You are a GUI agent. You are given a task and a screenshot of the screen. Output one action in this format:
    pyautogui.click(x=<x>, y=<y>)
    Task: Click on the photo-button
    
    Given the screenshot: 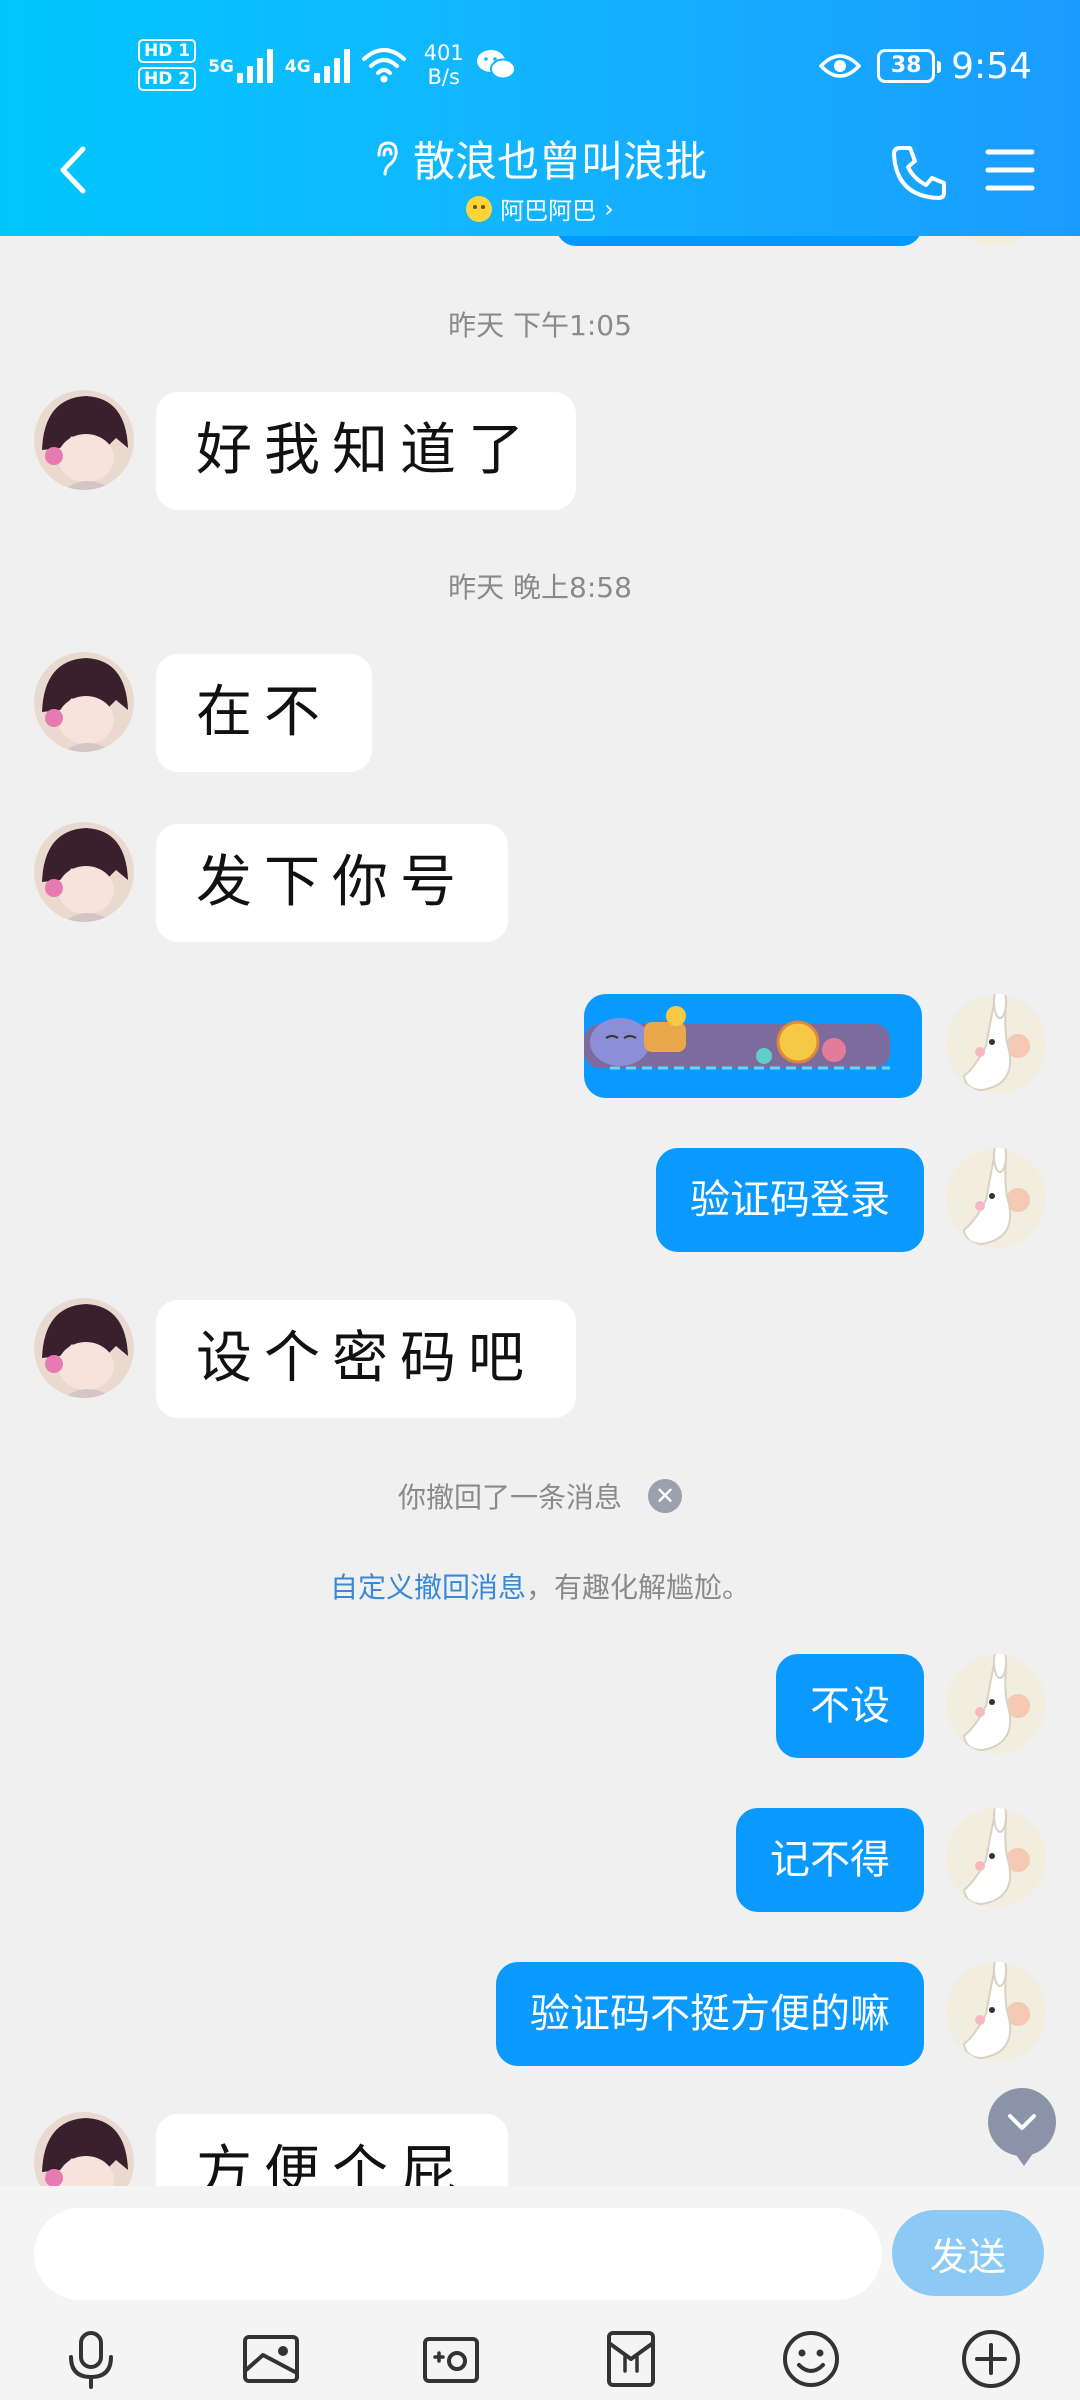 What is the action you would take?
    pyautogui.click(x=271, y=2359)
    